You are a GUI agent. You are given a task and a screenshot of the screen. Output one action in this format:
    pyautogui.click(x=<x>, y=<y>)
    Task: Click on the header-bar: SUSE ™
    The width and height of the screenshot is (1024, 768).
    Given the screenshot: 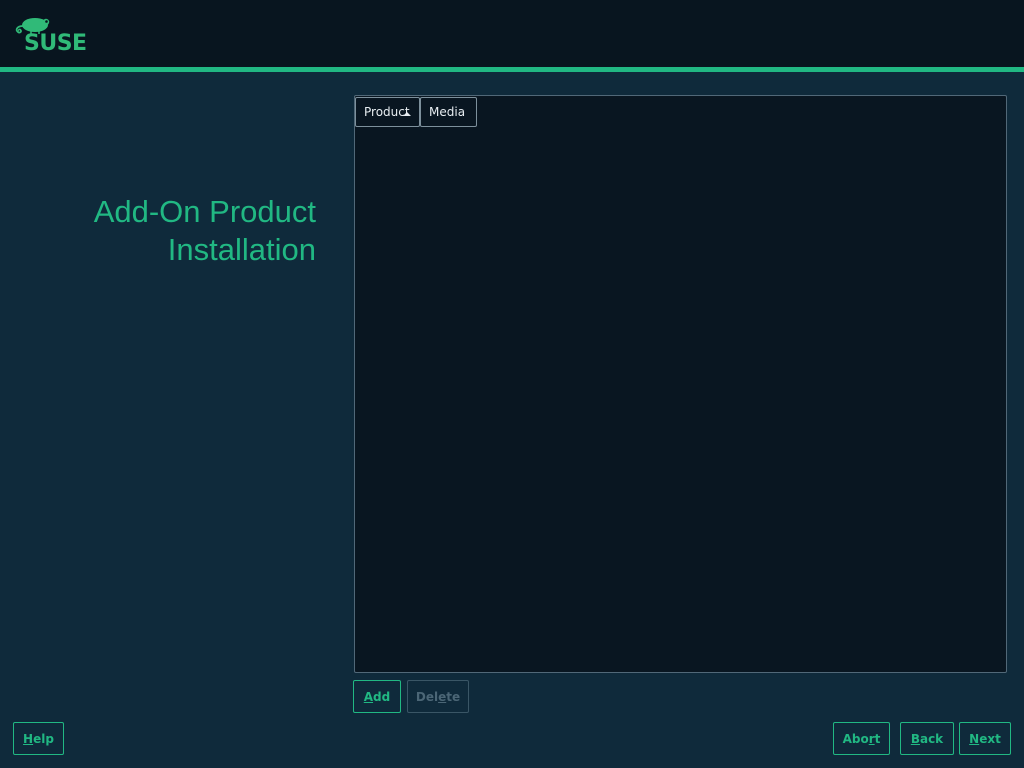 What is the action you would take?
    pyautogui.click(x=512, y=33)
    